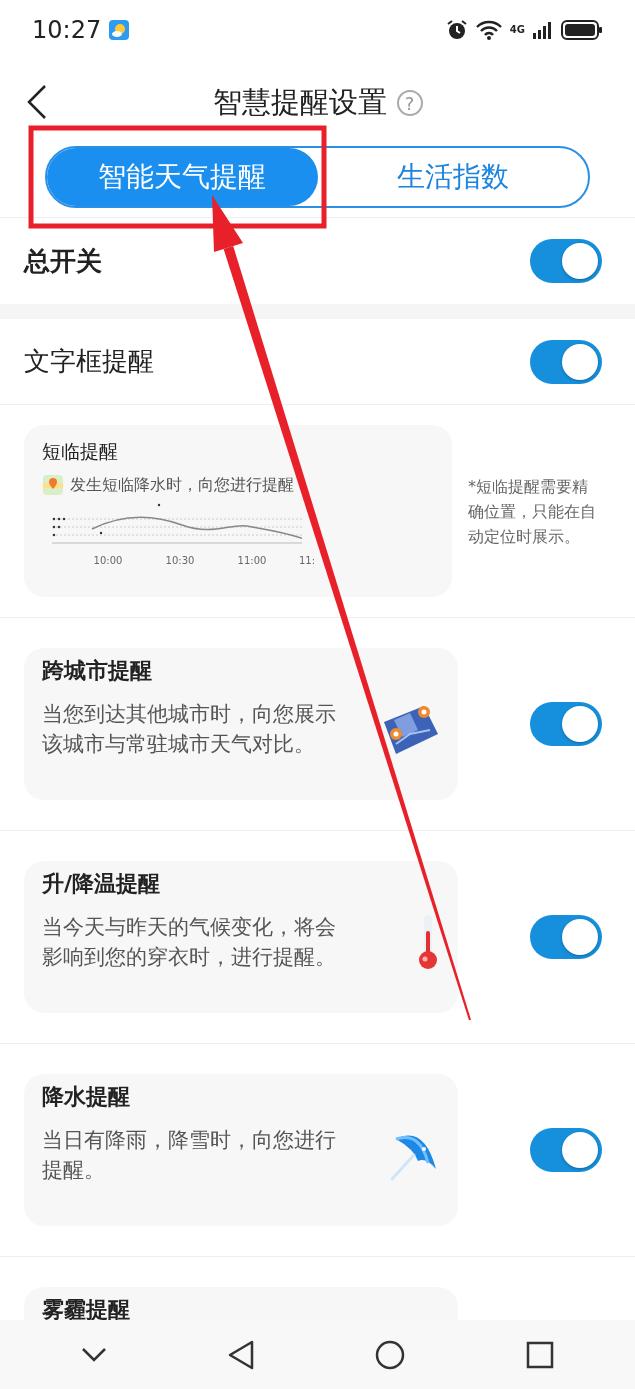  What do you see at coordinates (252, 560) in the screenshot?
I see `axis-label: 11:00` at bounding box center [252, 560].